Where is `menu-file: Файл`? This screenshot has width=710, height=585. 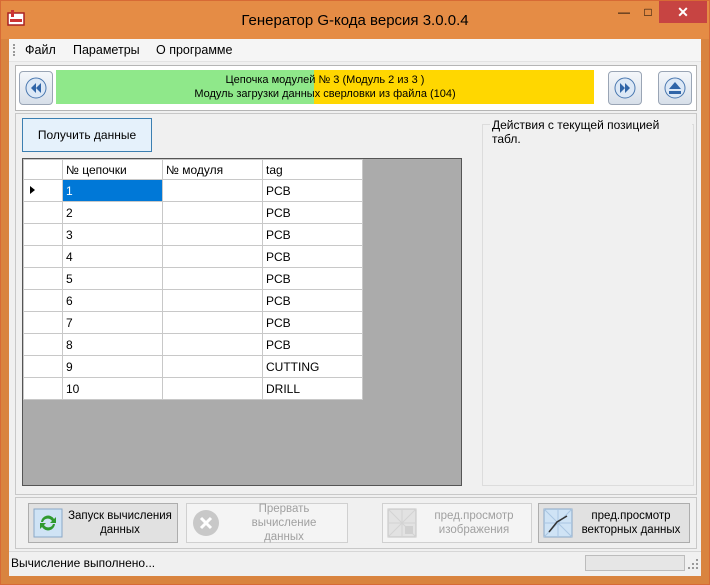
menu-file: Файл is located at coordinates (40, 50).